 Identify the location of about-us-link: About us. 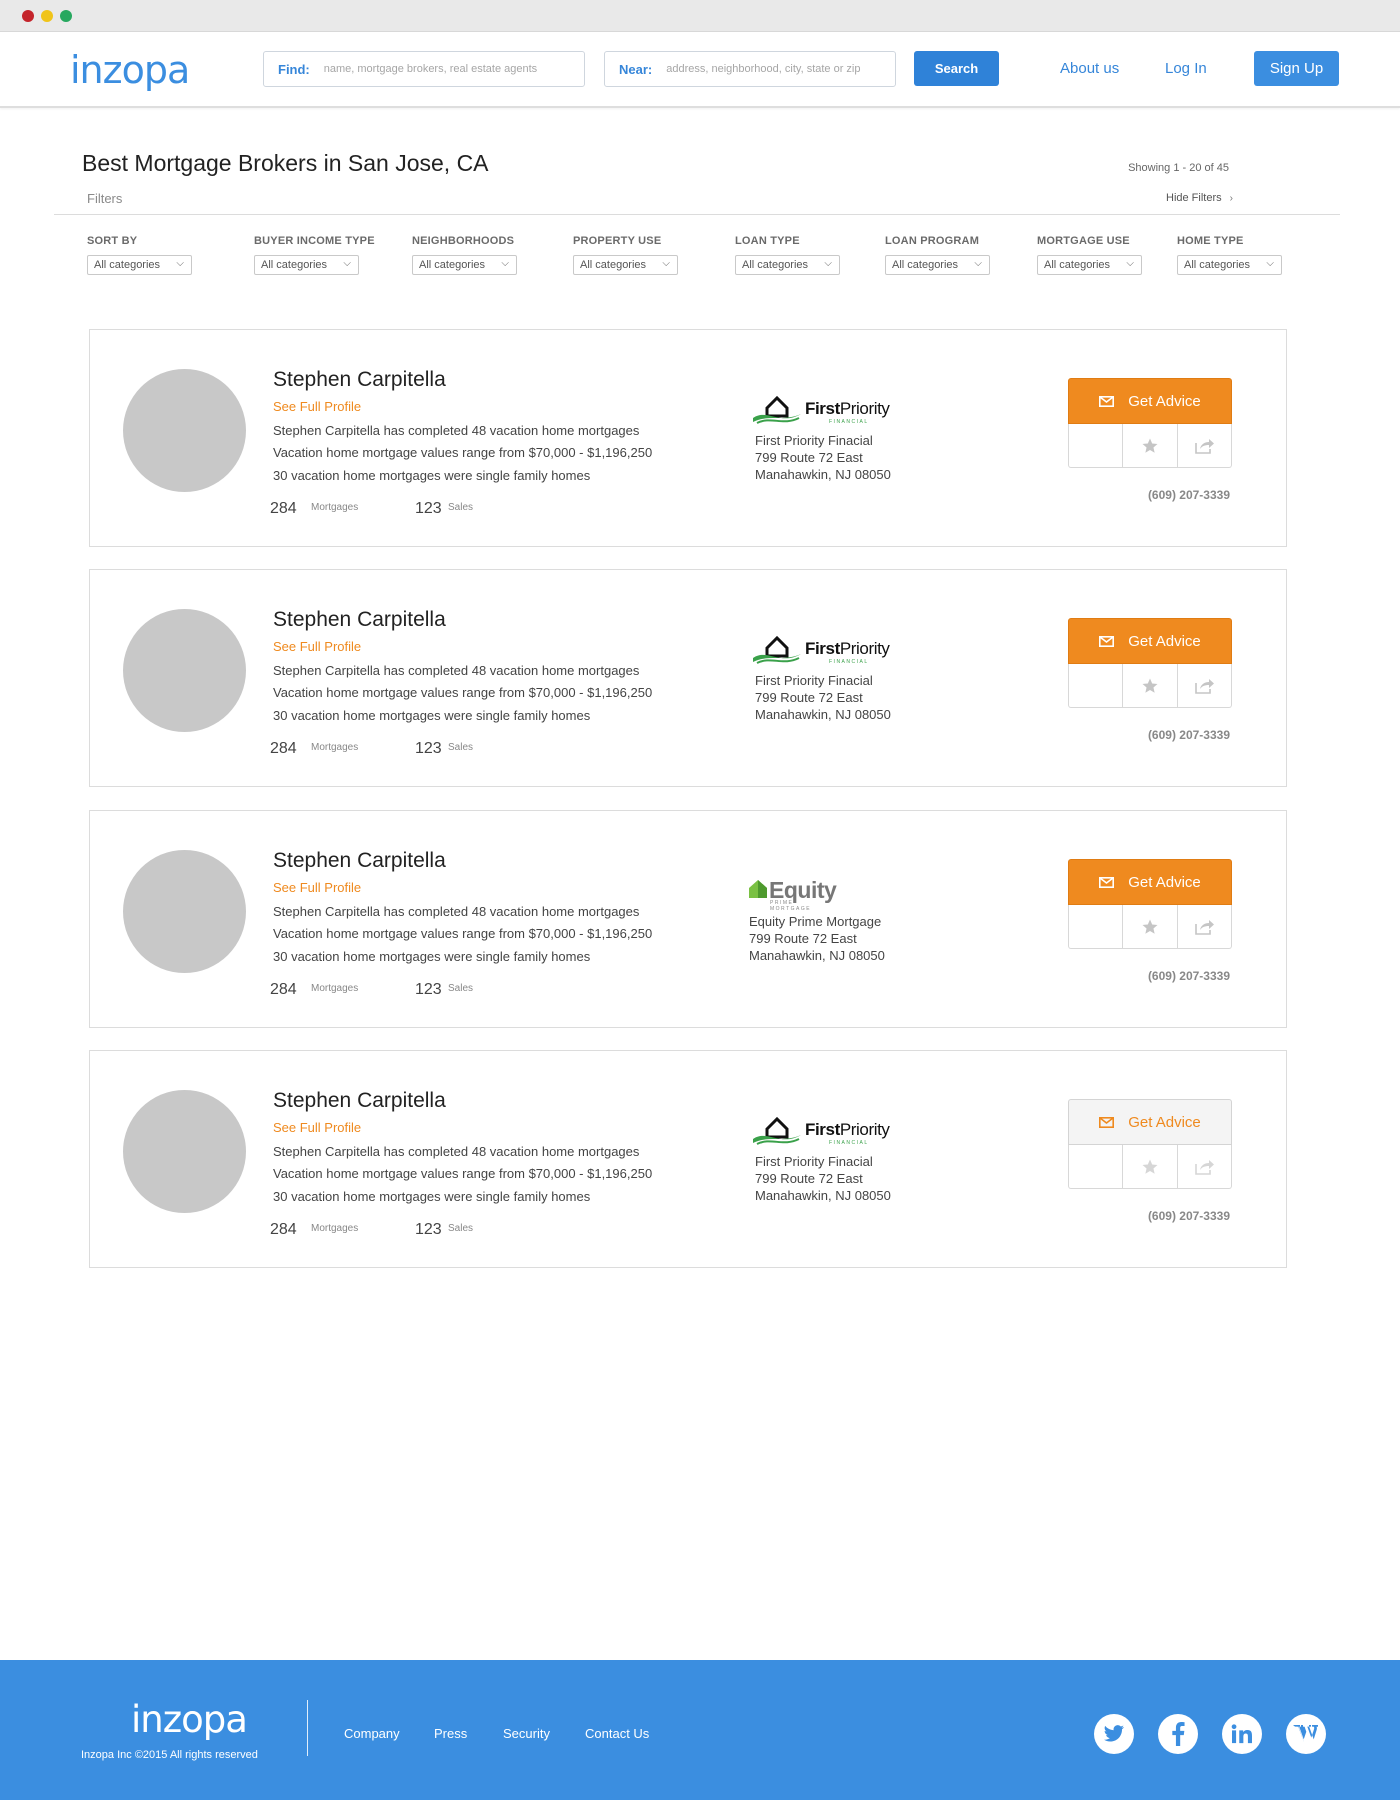
(1089, 68).